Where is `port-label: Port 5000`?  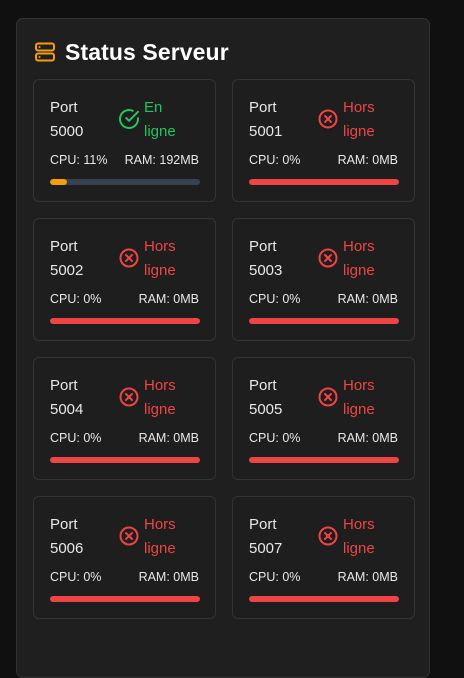 port-label: Port 5000 is located at coordinates (67, 119).